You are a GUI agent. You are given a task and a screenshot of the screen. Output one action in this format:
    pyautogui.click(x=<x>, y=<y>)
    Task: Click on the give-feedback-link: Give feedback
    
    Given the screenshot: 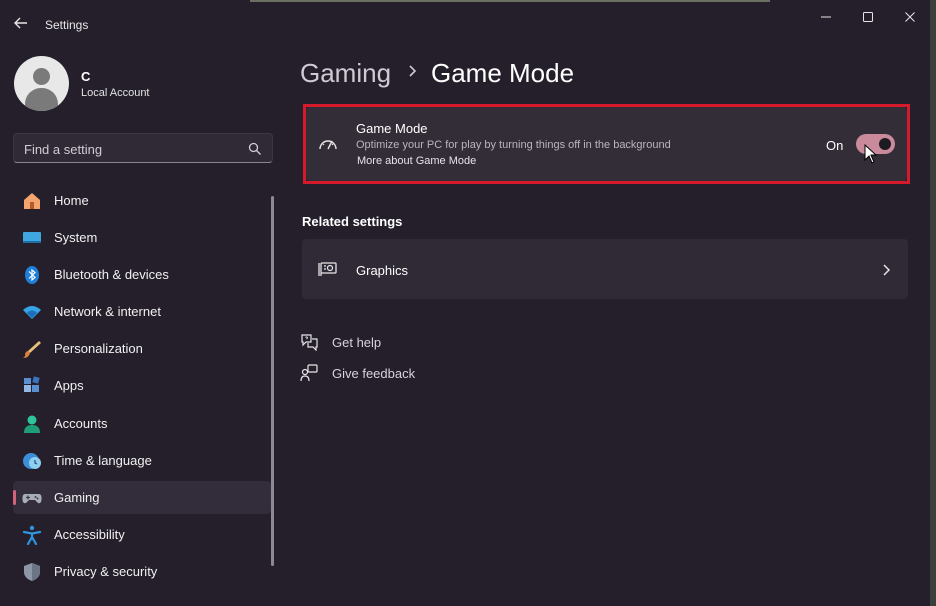 What is the action you would take?
    pyautogui.click(x=380, y=373)
    